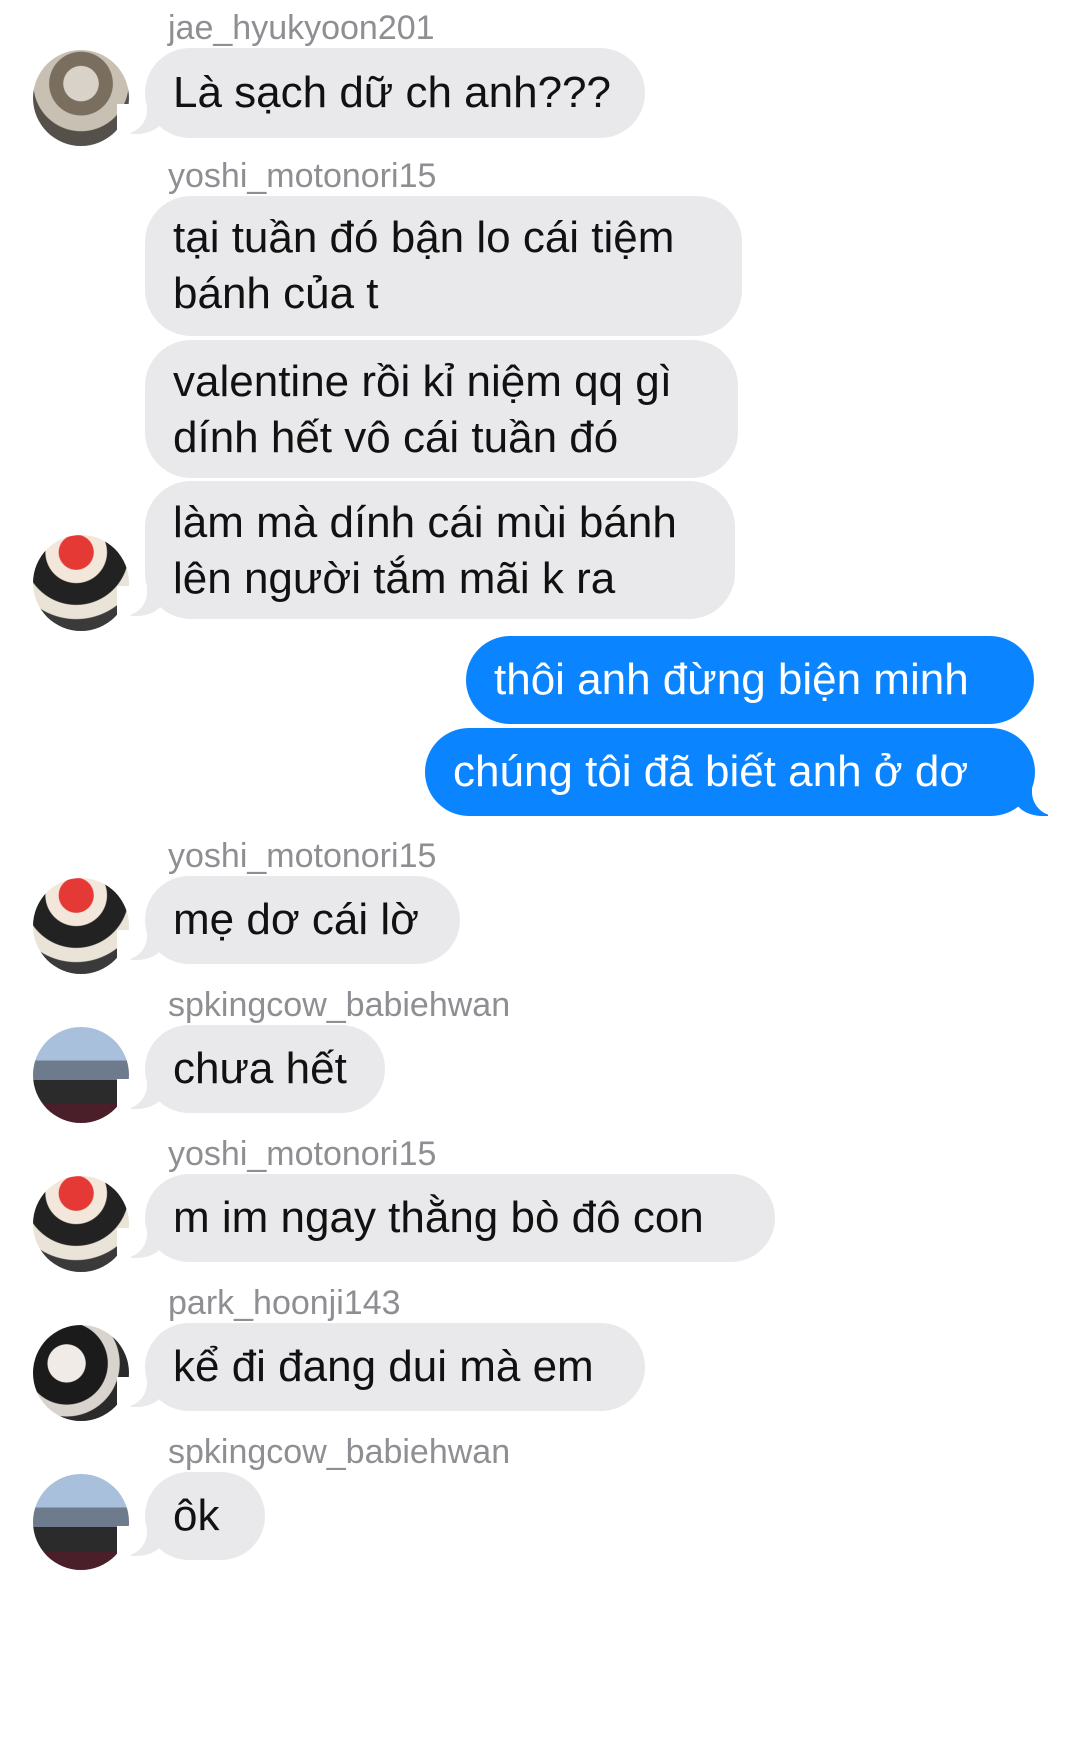  Describe the element at coordinates (302, 920) in the screenshot. I see `message-bubble-received: mẹ dơ cái lờ` at that location.